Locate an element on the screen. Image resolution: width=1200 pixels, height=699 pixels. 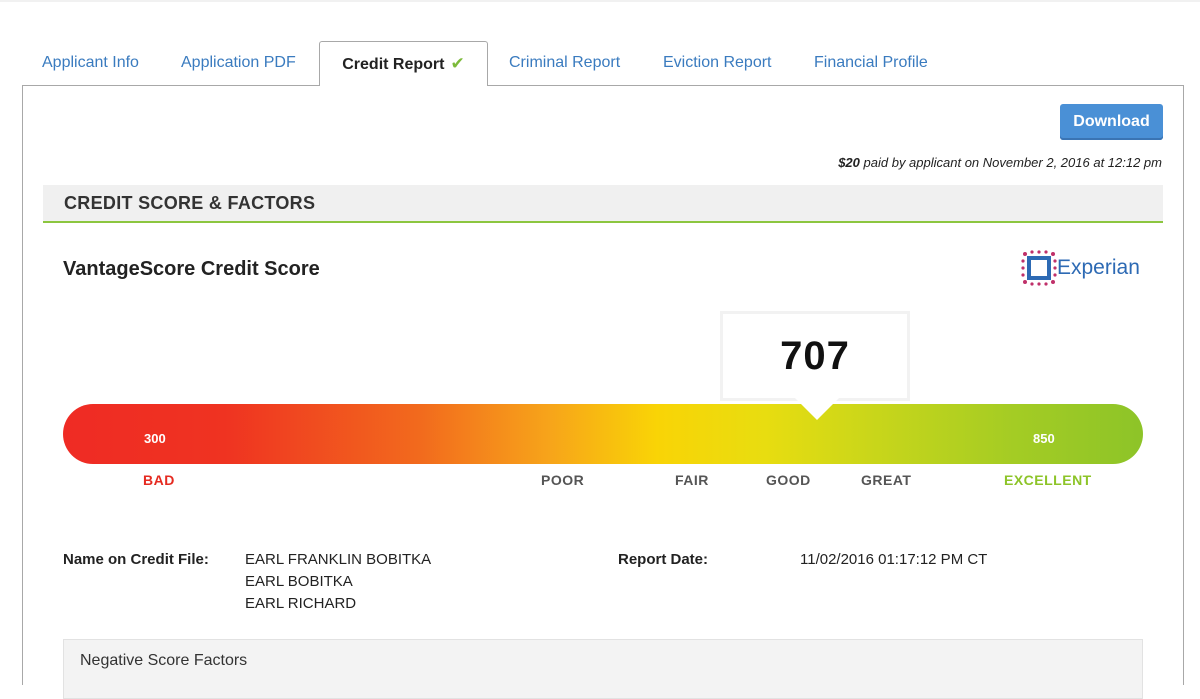
score-pointer is located at coordinates (817, 409).